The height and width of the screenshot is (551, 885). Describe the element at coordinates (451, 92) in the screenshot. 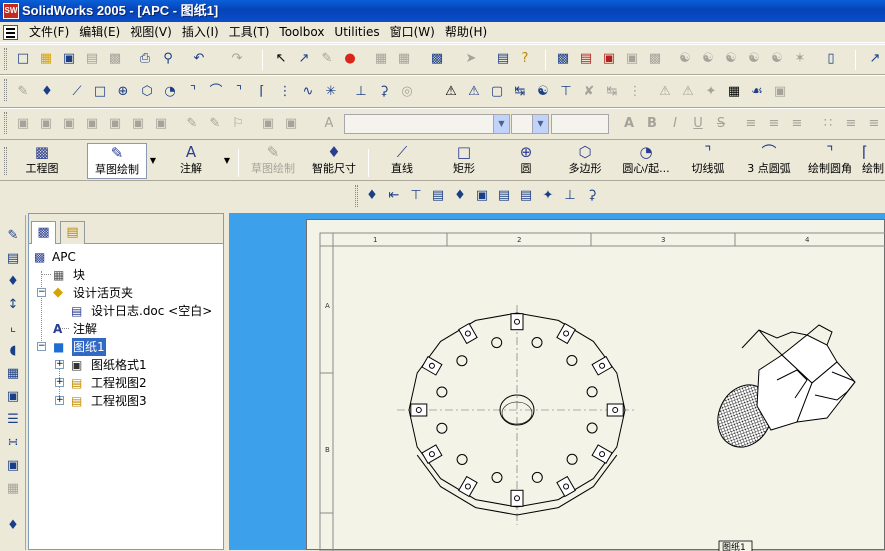

I see `warning-sketch-icon: ⚠` at that location.